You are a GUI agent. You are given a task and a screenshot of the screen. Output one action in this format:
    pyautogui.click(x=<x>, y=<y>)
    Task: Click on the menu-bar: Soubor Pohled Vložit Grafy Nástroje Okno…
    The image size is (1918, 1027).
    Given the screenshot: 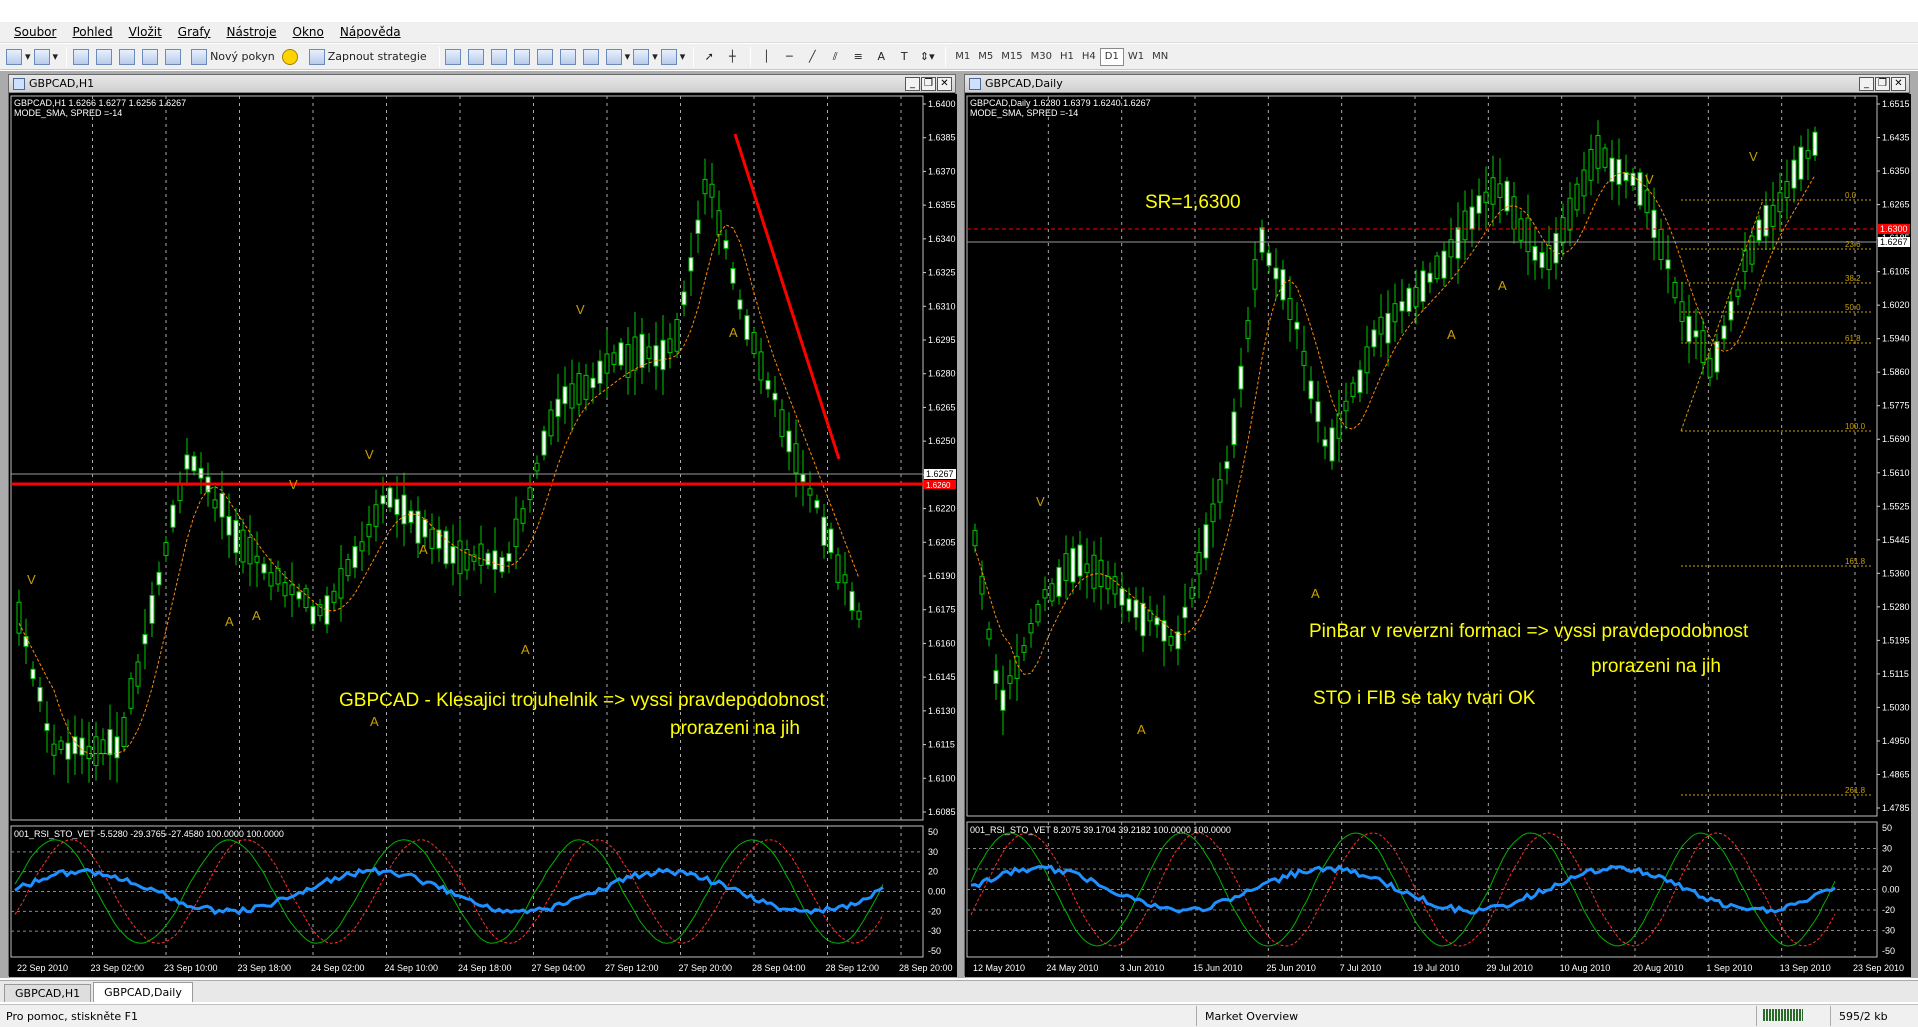 What is the action you would take?
    pyautogui.click(x=959, y=32)
    